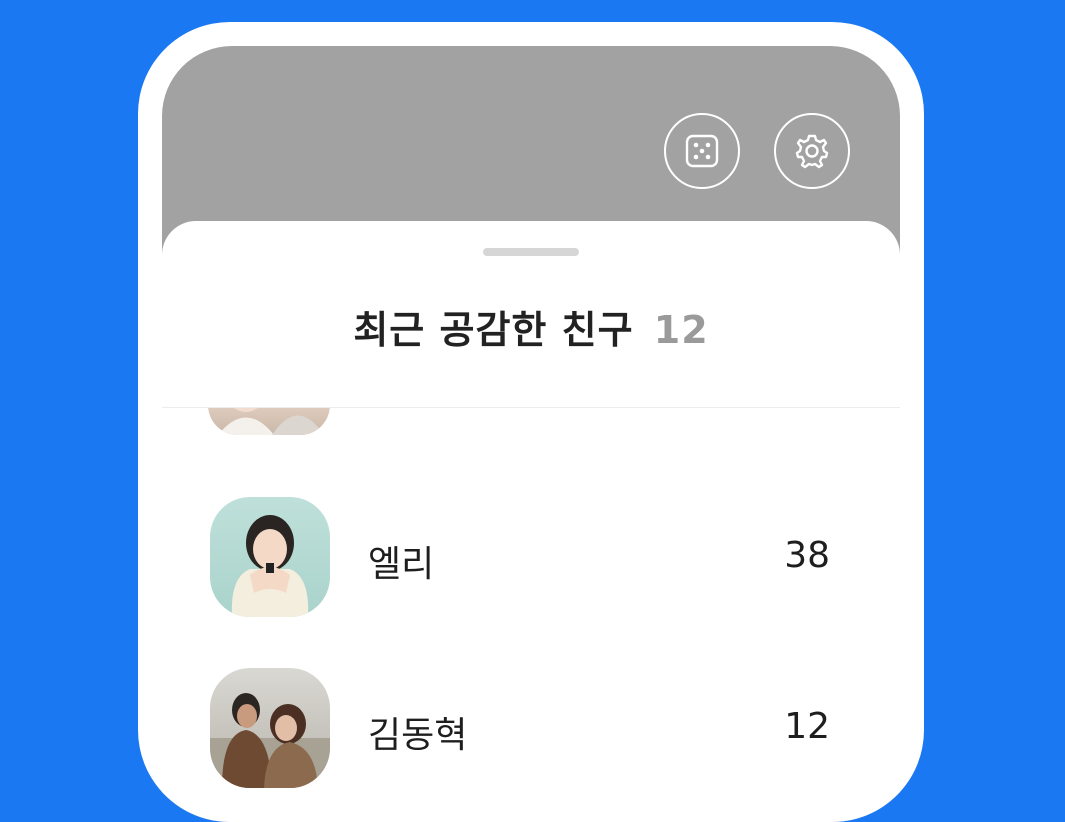  I want to click on sheet-drag-handle, so click(531, 252).